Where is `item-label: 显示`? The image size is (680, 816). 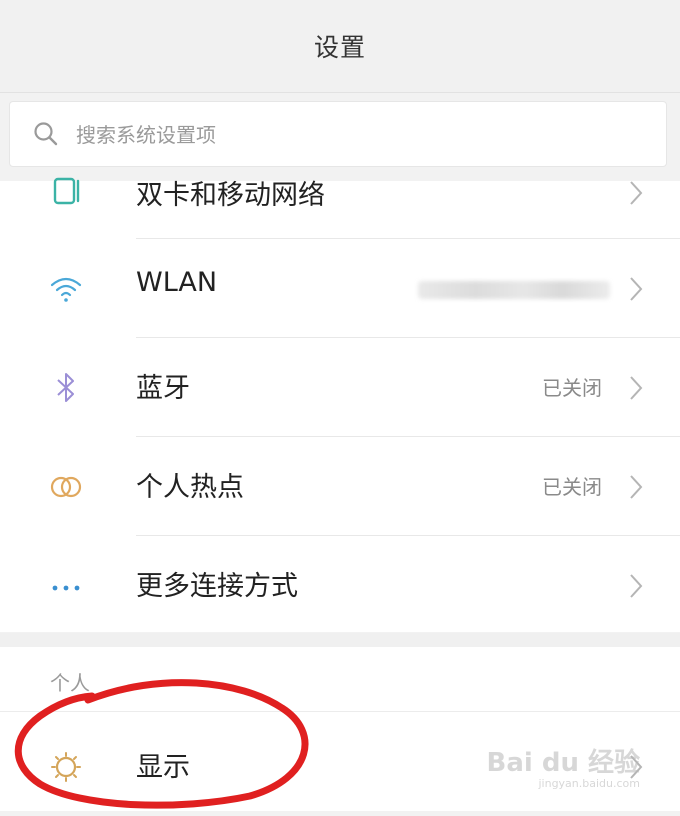 item-label: 显示 is located at coordinates (163, 767).